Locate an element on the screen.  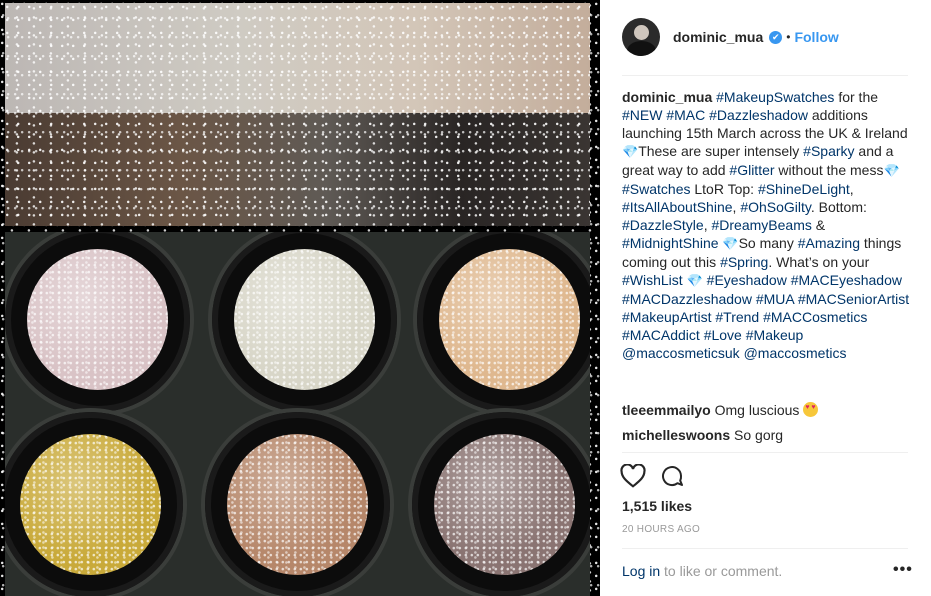
more-options-icon: ••• is located at coordinates (903, 570).